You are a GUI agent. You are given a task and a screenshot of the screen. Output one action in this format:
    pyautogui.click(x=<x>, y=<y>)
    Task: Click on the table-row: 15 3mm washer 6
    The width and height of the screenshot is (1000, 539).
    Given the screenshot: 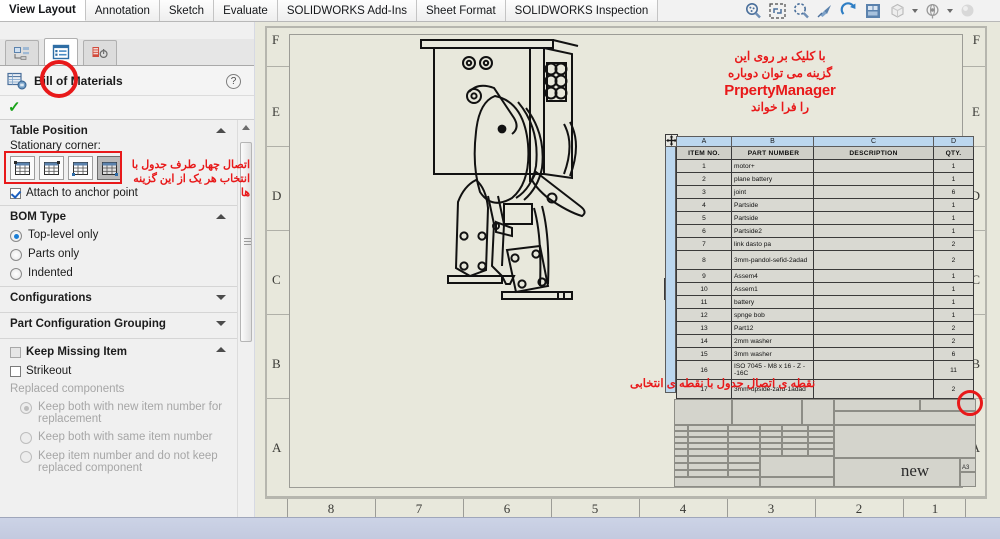 What is the action you would take?
    pyautogui.click(x=825, y=354)
    